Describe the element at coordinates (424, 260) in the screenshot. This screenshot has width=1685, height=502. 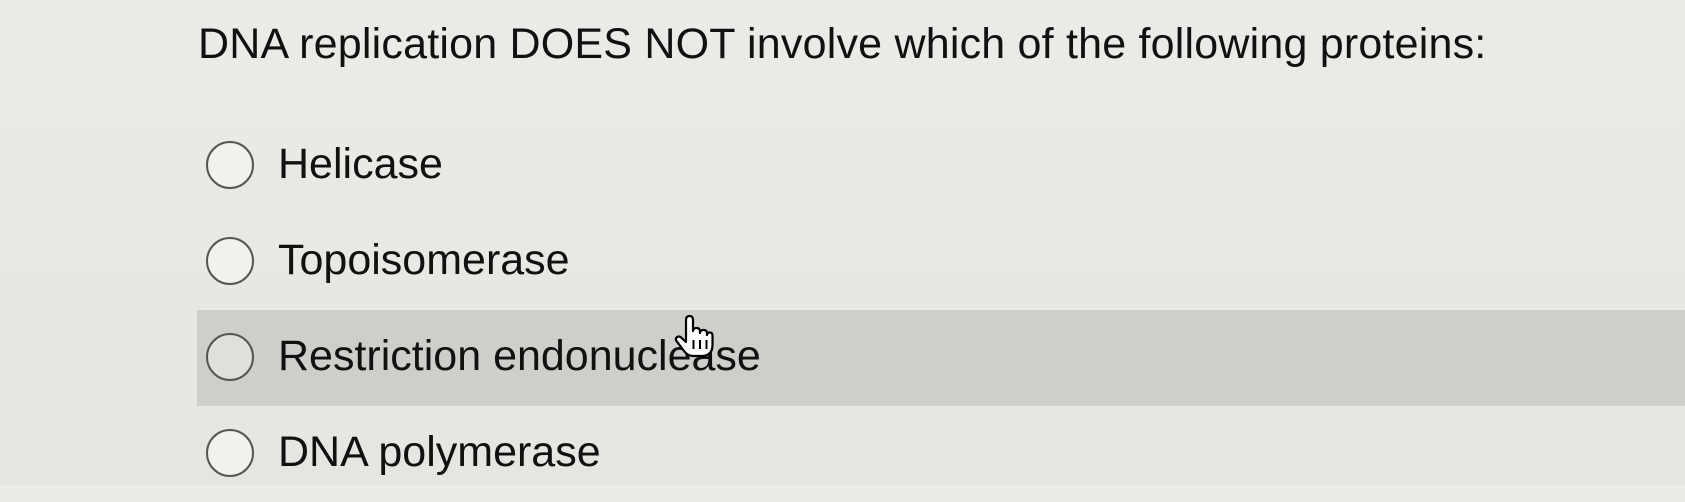
I see `option-label: Topoisomerase` at that location.